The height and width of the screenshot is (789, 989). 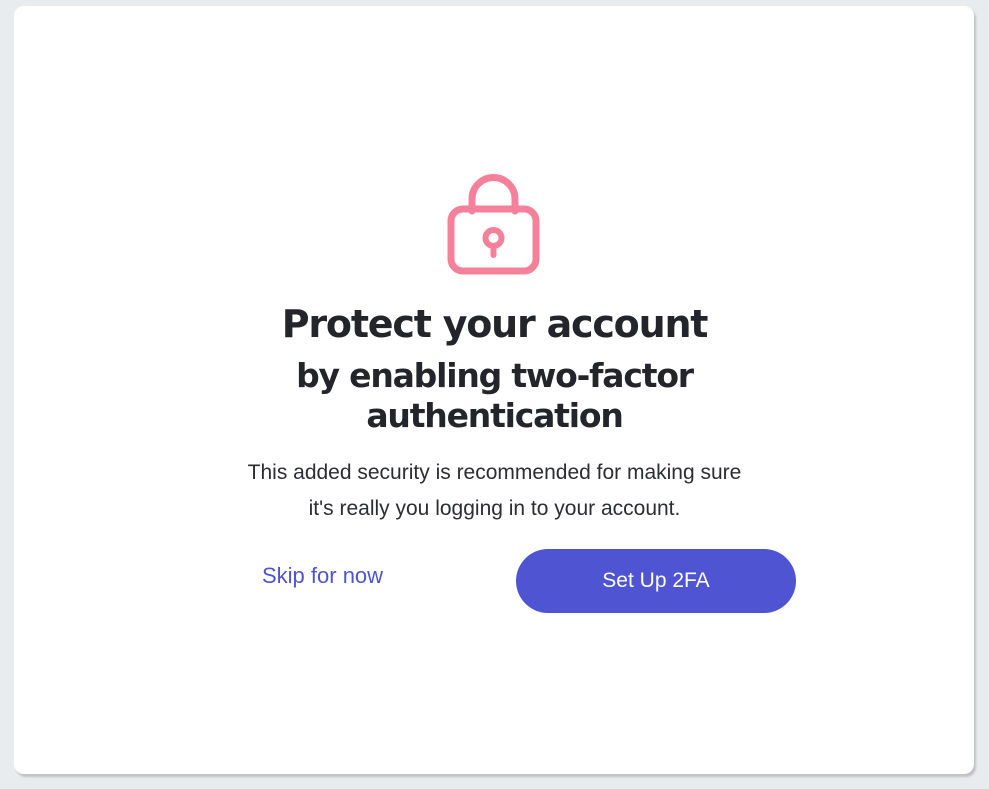 I want to click on page-title: Protect your account, so click(x=495, y=324).